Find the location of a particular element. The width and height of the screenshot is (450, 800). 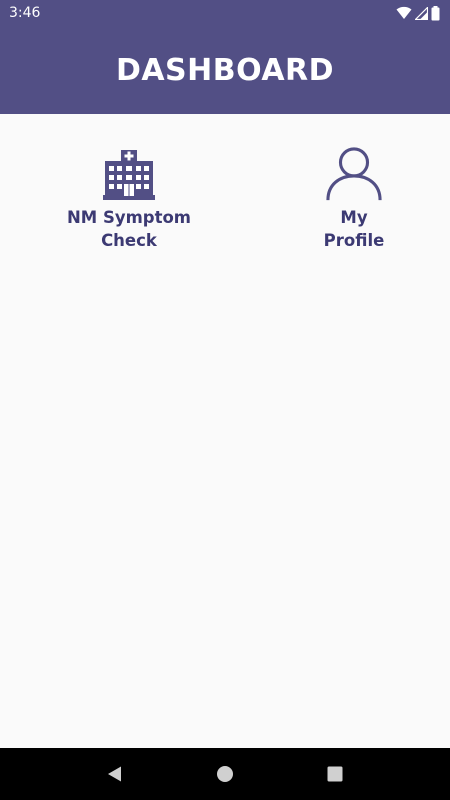

my-profile-label: My Profile is located at coordinates (354, 229).